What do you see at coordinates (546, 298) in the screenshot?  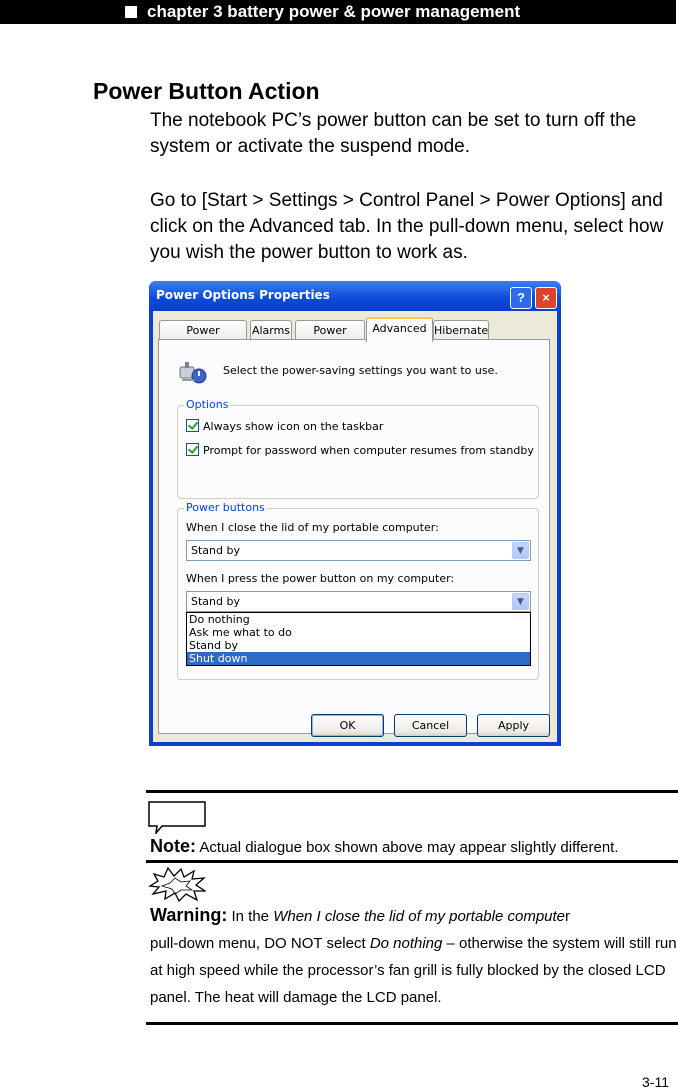 I see `close-button: ×` at bounding box center [546, 298].